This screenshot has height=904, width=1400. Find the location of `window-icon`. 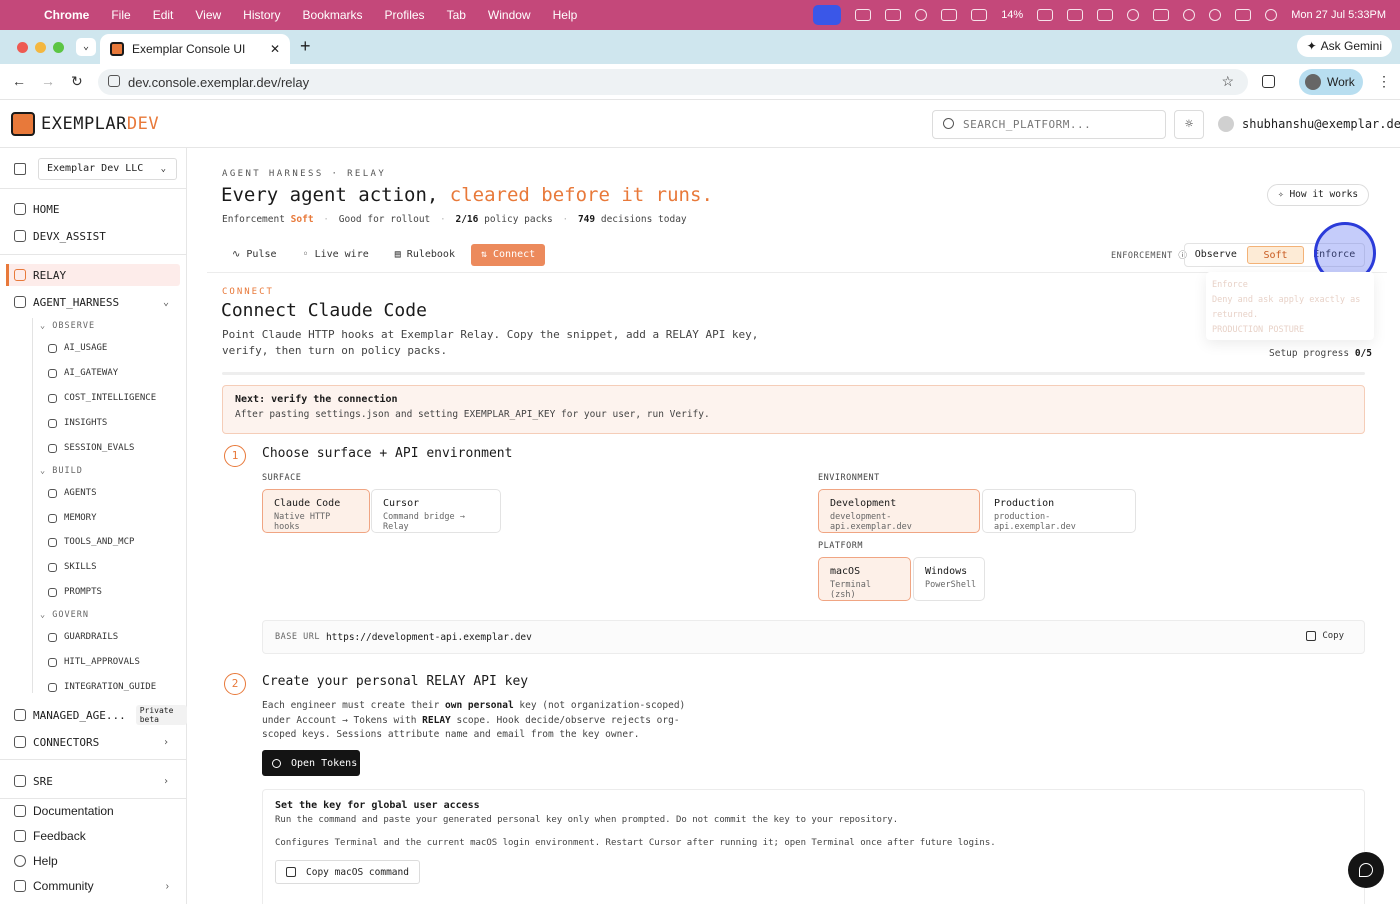

window-icon is located at coordinates (1075, 15).